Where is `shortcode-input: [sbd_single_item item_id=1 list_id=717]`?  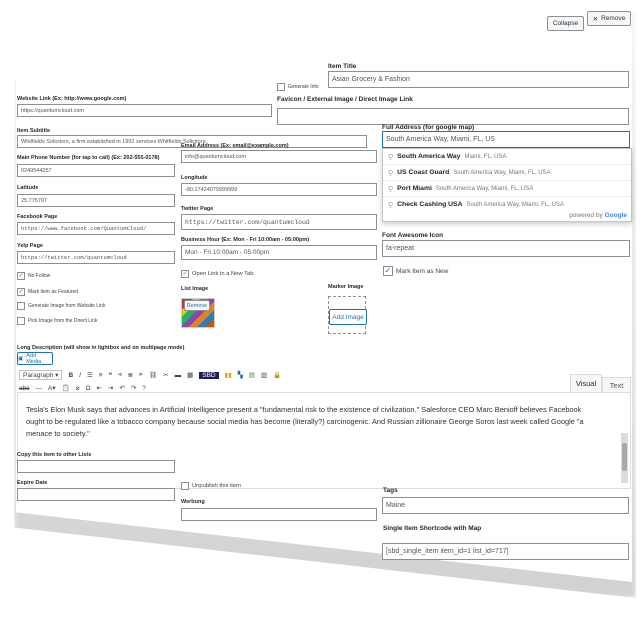 shortcode-input: [sbd_single_item item_id=1 list_id=717] is located at coordinates (505, 551).